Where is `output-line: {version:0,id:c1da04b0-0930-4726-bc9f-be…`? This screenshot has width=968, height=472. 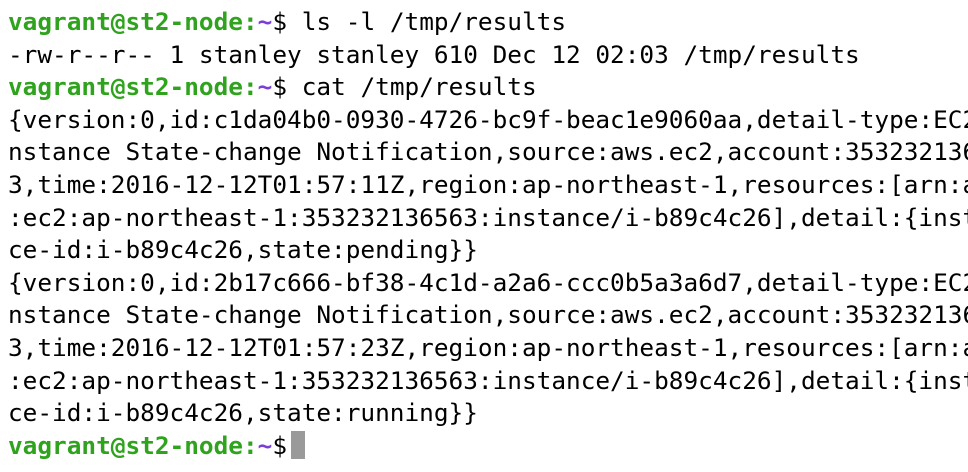
output-line: {version:0,id:c1da04b0-0930-4726-bc9f-be… is located at coordinates (488, 119).